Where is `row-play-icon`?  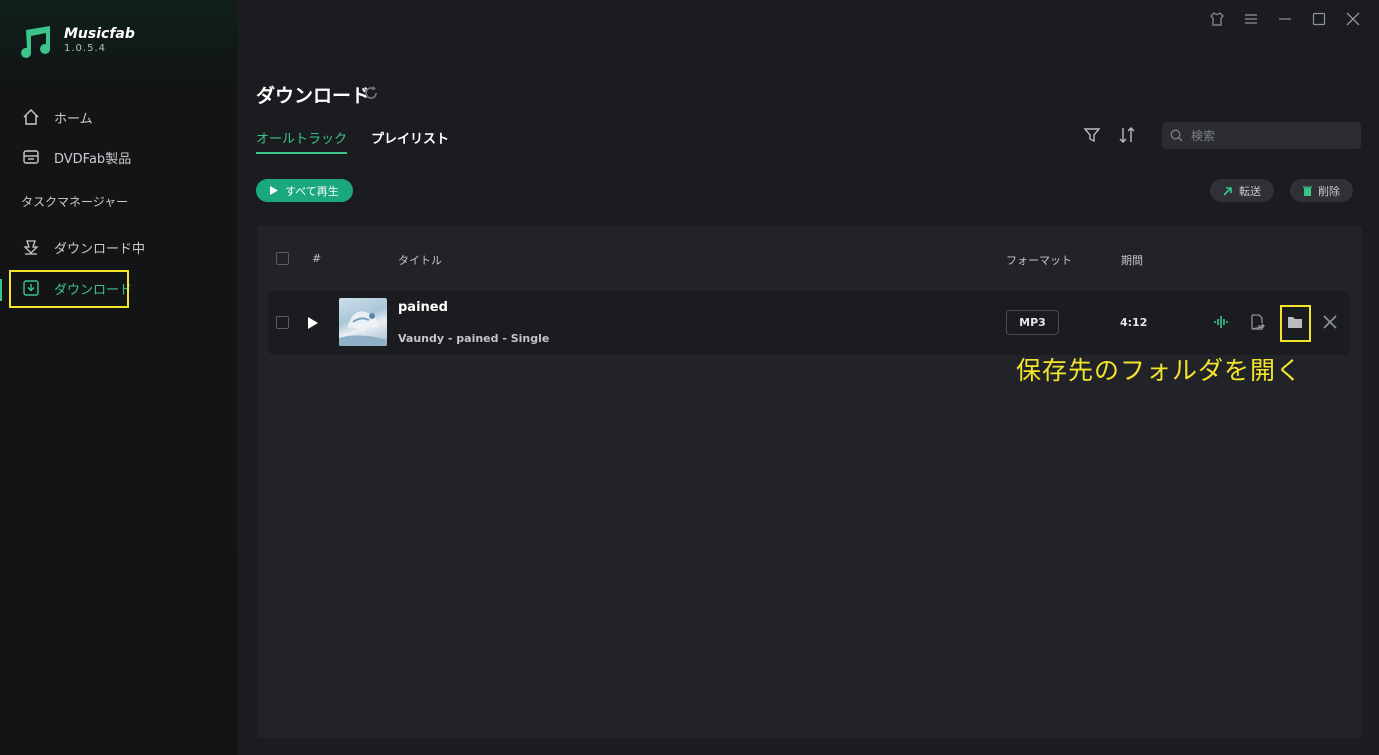
row-play-icon is located at coordinates (313, 323).